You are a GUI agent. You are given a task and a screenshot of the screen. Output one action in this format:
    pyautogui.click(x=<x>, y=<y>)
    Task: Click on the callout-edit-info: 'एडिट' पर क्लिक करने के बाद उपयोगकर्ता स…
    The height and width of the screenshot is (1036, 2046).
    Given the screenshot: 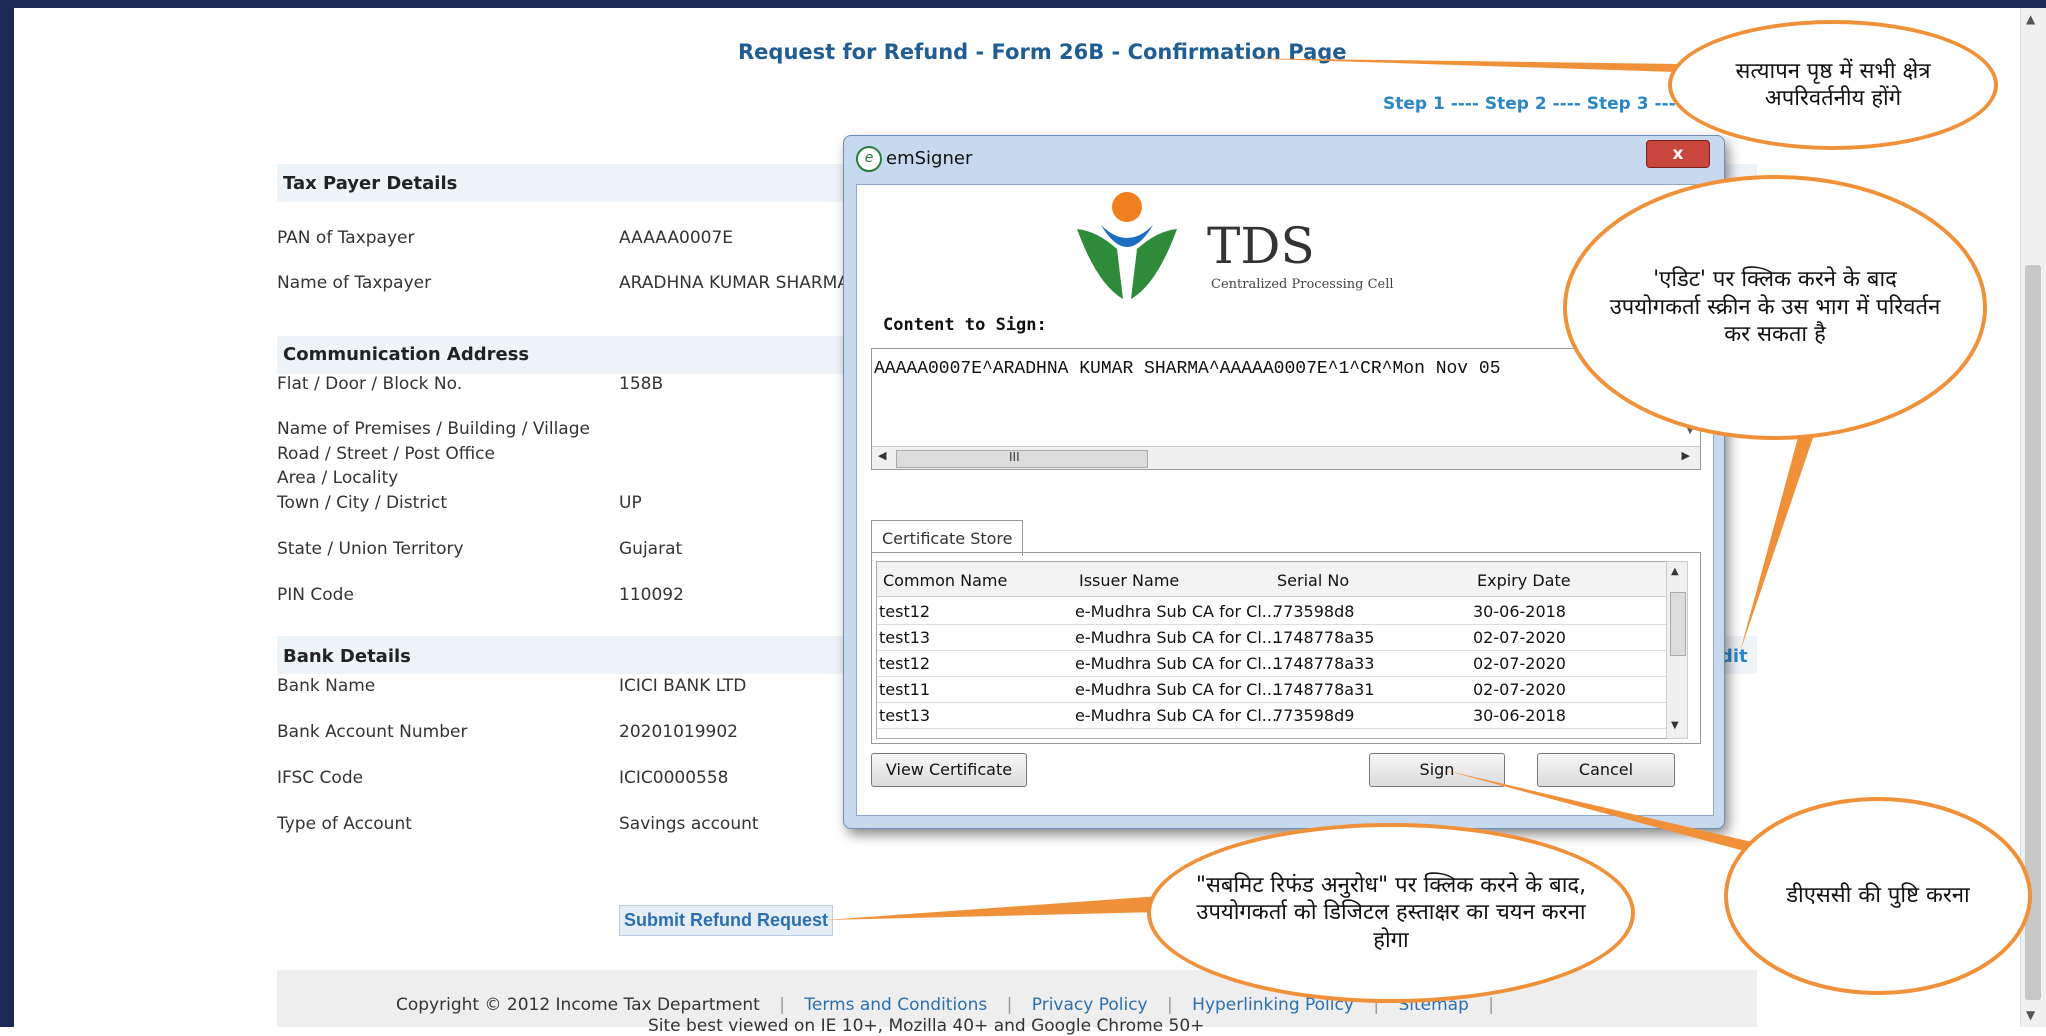 What is the action you would take?
    pyautogui.click(x=1775, y=307)
    